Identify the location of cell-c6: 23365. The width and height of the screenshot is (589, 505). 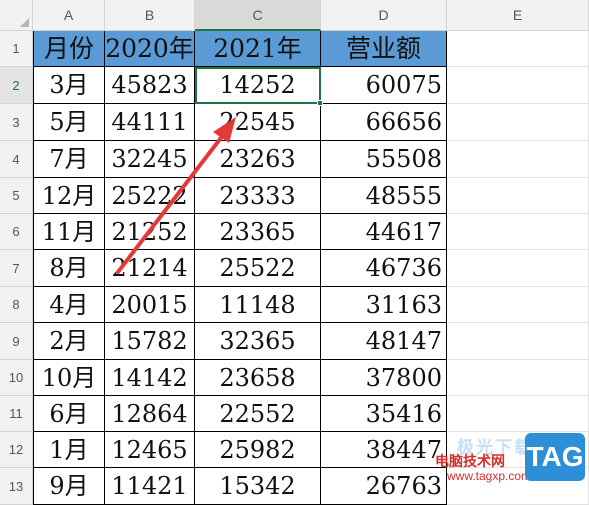
(258, 232).